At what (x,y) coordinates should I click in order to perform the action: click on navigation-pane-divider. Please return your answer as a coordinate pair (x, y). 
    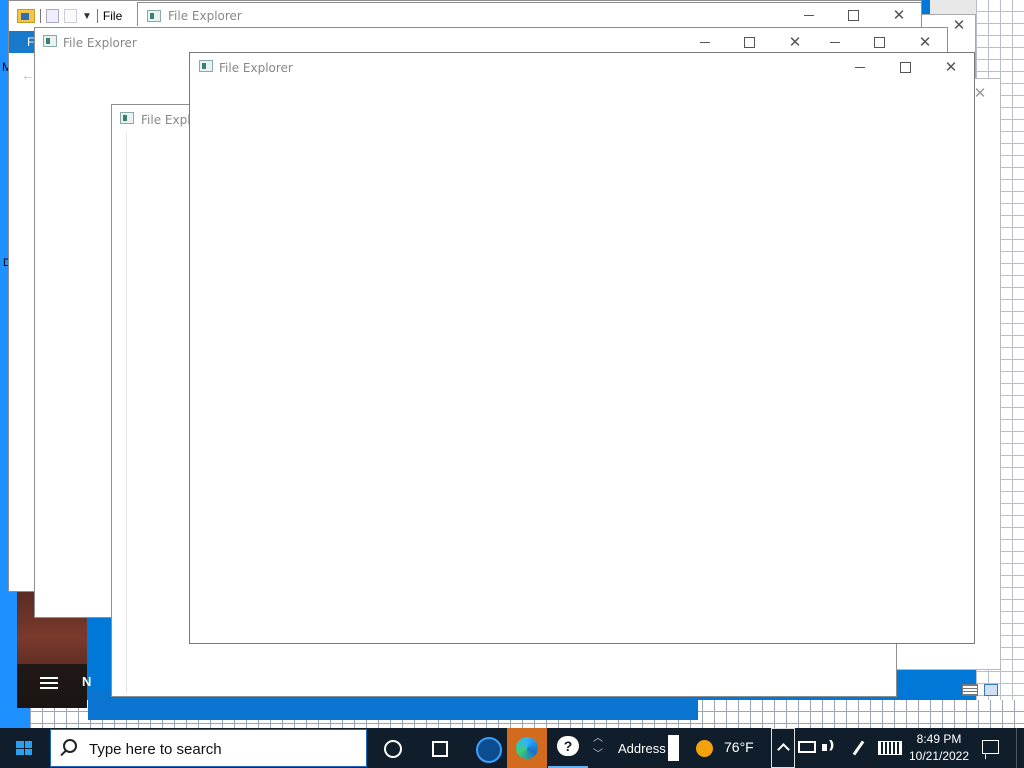
    Looking at the image, I should click on (126, 413).